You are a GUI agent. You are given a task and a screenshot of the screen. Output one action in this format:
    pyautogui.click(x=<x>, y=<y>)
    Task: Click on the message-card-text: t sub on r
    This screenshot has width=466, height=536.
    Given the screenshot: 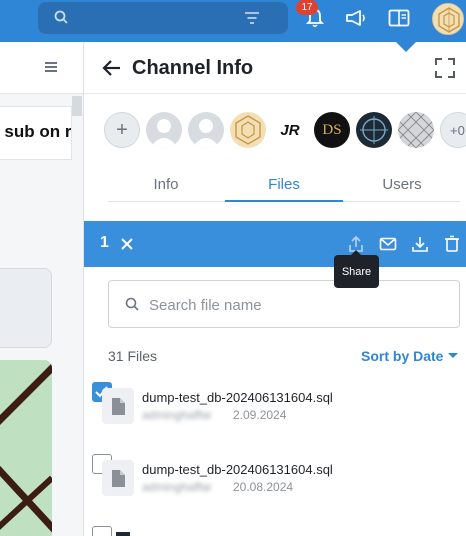 What is the action you would take?
    pyautogui.click(x=36, y=131)
    